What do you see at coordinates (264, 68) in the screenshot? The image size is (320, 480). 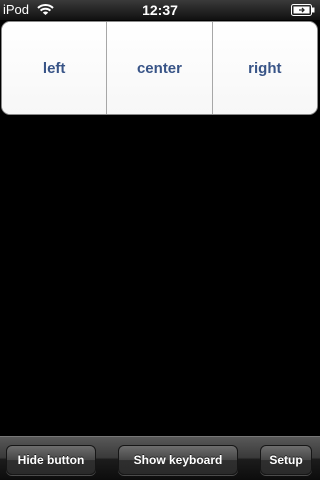 I see `segment-right: right` at bounding box center [264, 68].